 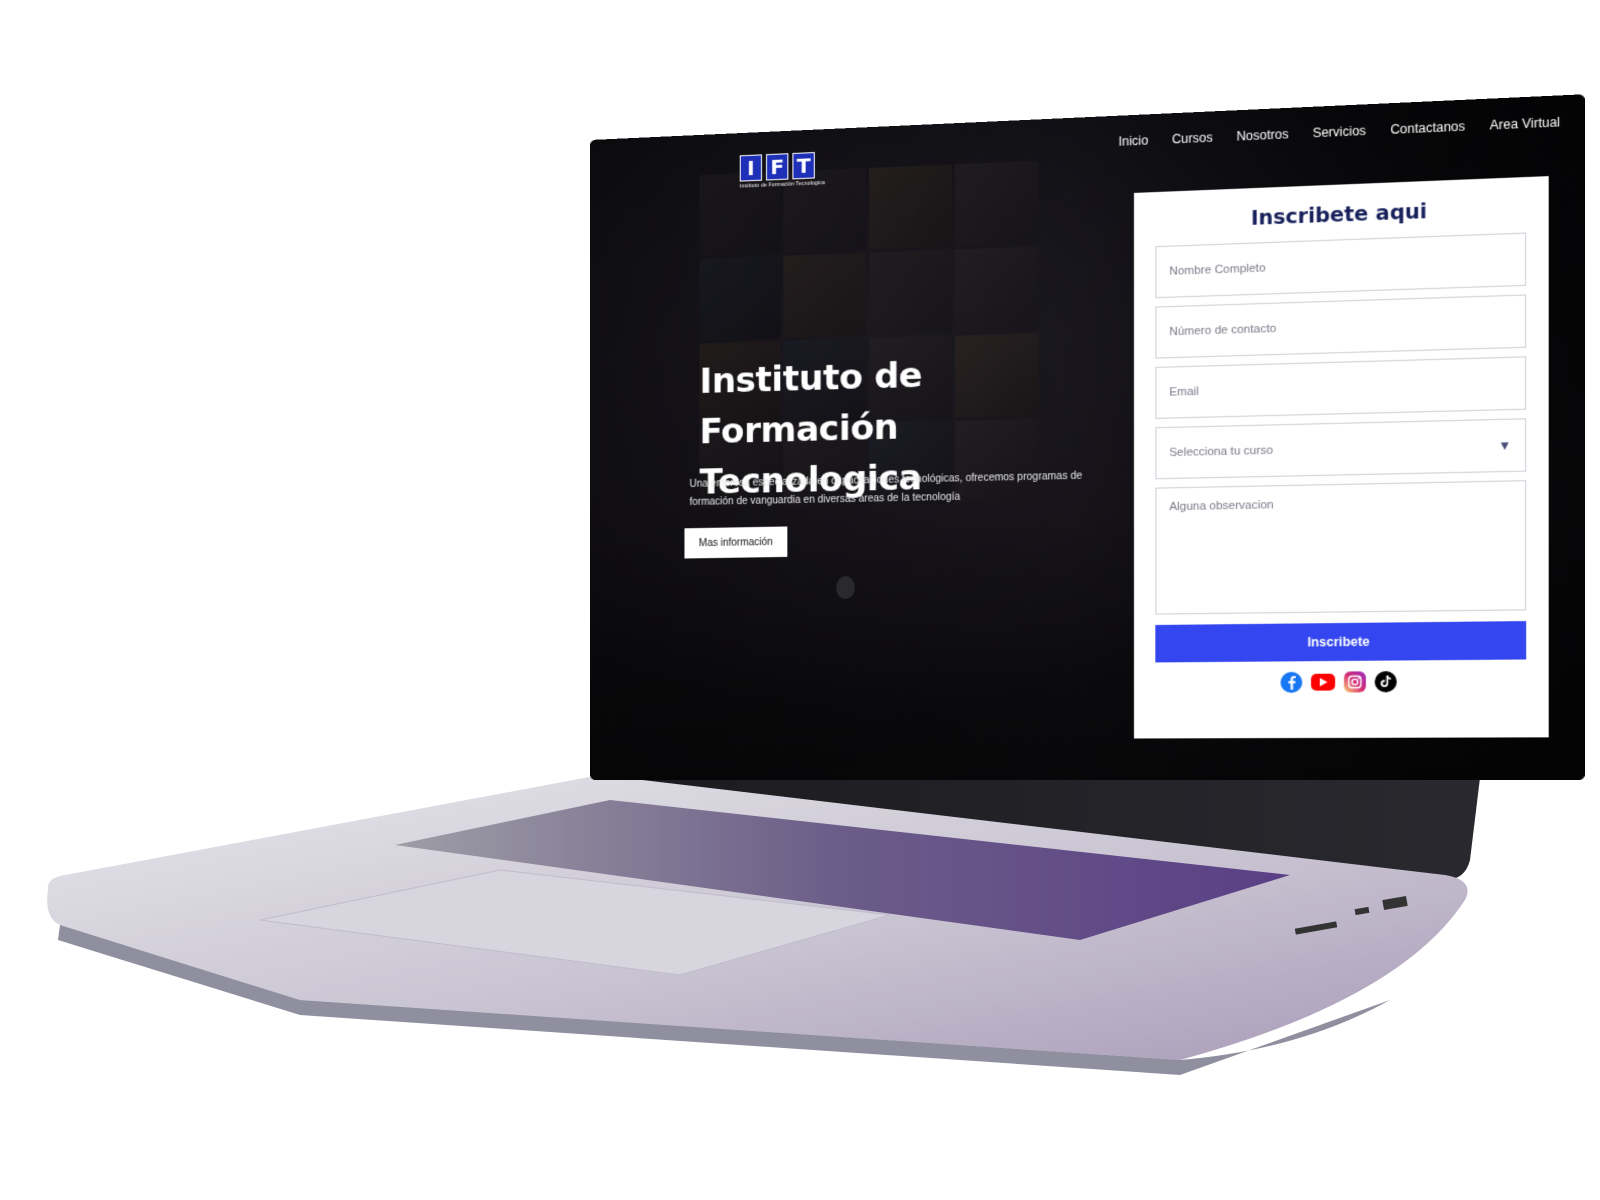 I want to click on facebook-icon, so click(x=1292, y=682).